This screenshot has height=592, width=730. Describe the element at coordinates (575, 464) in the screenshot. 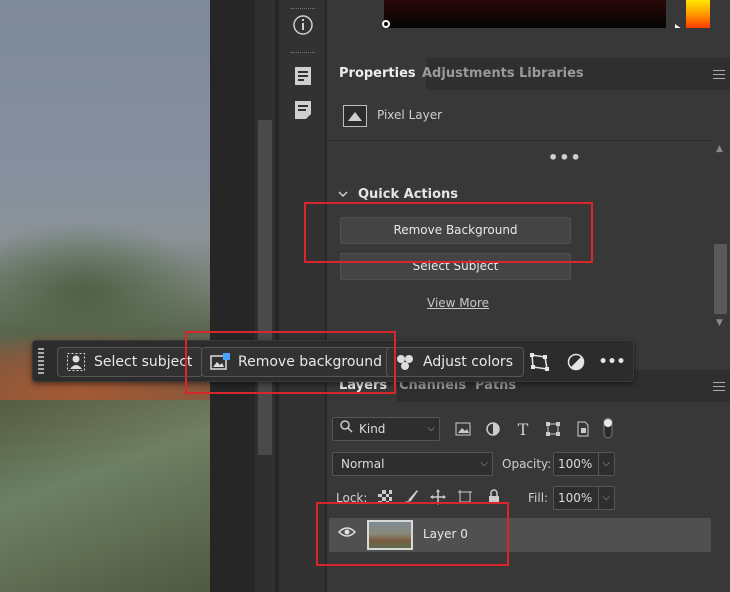

I see `opacity-value: 100%` at that location.